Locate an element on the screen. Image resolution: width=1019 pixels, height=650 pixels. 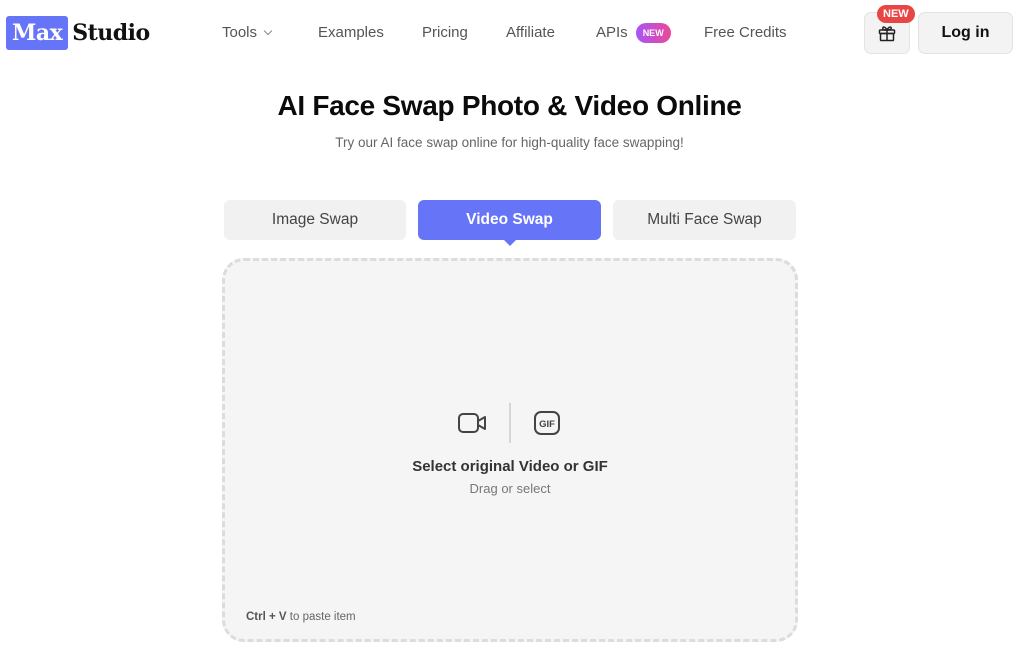
svg-text: GIF is located at coordinates (547, 424).